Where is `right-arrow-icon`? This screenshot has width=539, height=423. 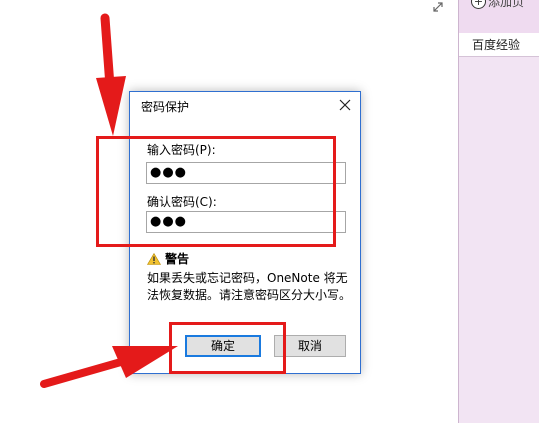 right-arrow-icon is located at coordinates (109, 367).